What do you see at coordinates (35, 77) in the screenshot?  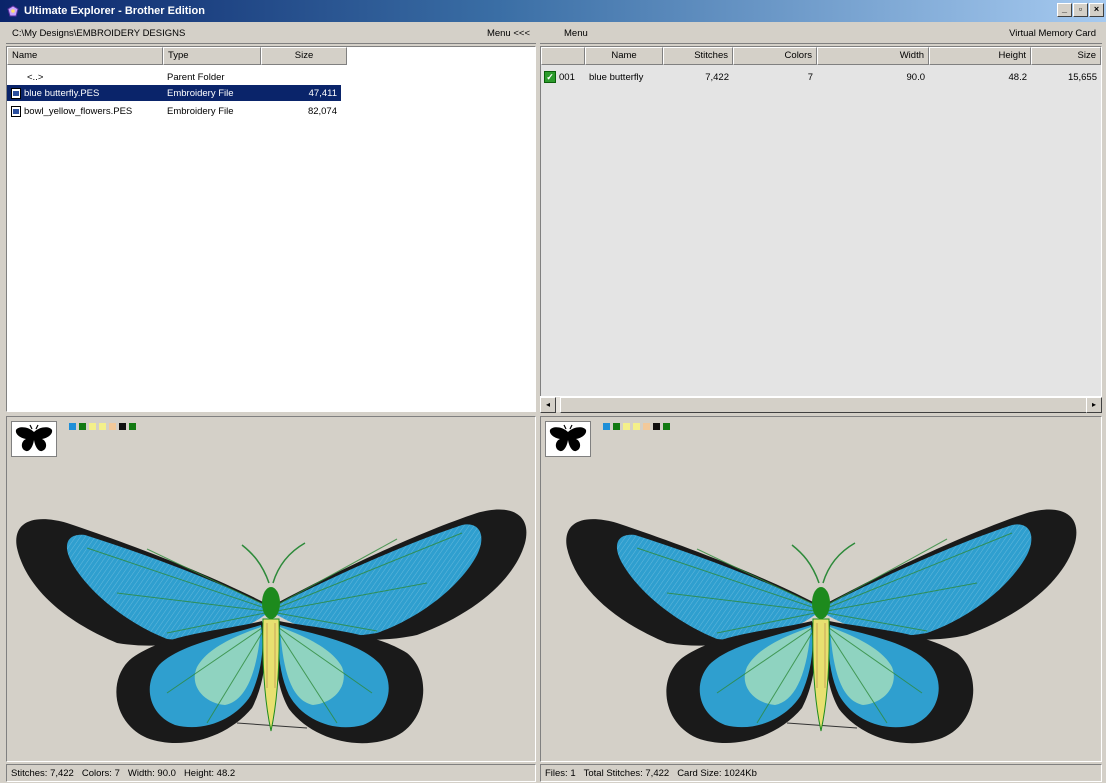 I see `file-name: <..>` at bounding box center [35, 77].